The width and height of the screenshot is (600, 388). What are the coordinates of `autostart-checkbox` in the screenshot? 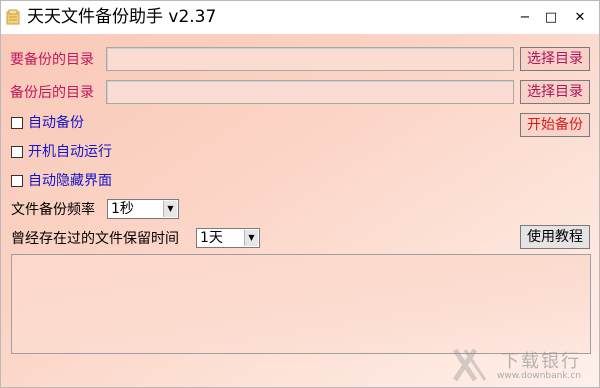 It's located at (17, 152).